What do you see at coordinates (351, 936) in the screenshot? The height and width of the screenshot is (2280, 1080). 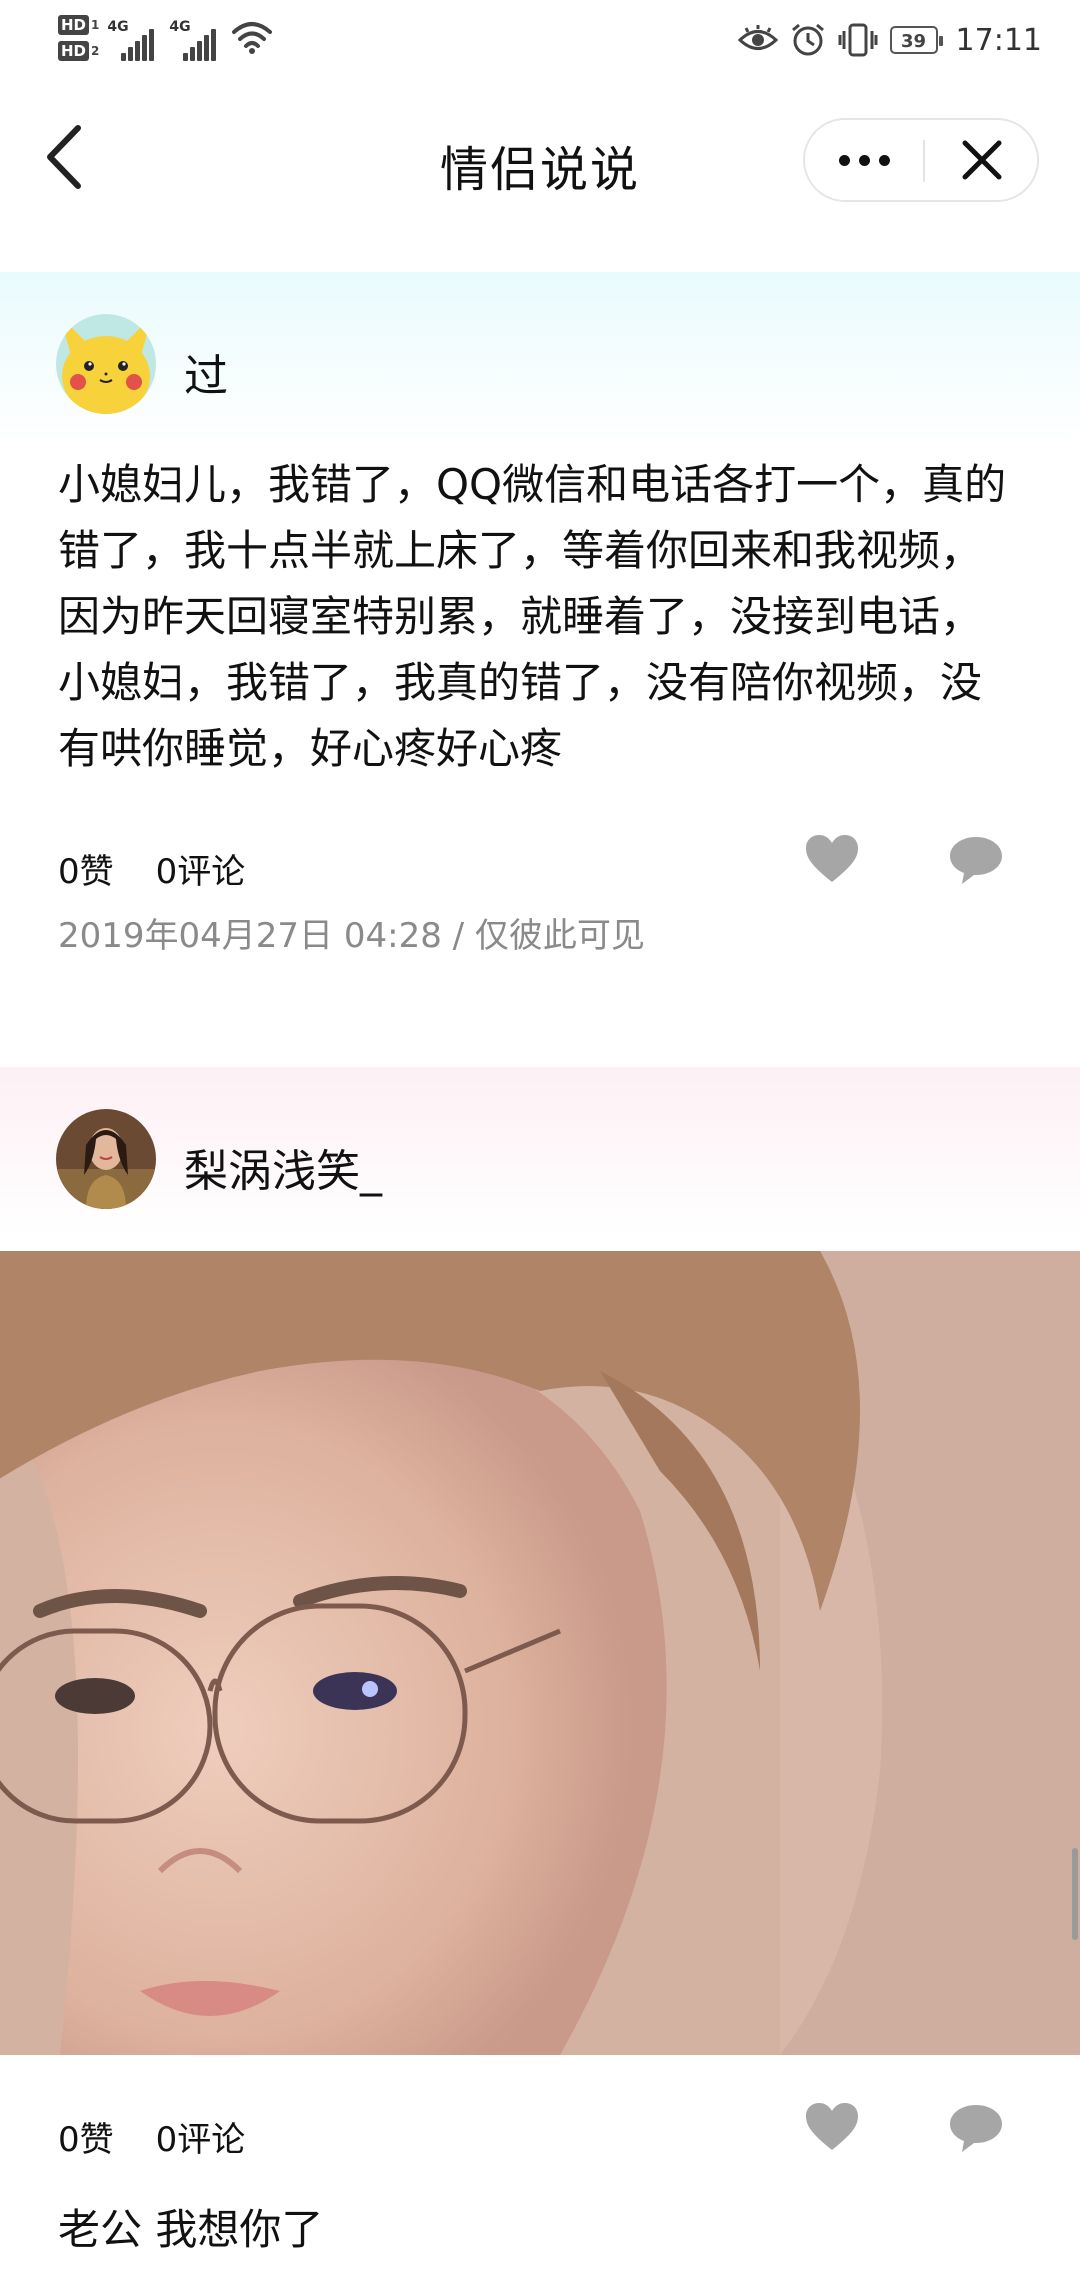 I see `post-meta: 2019年04月27日 04:28 / 仅彼此可见` at bounding box center [351, 936].